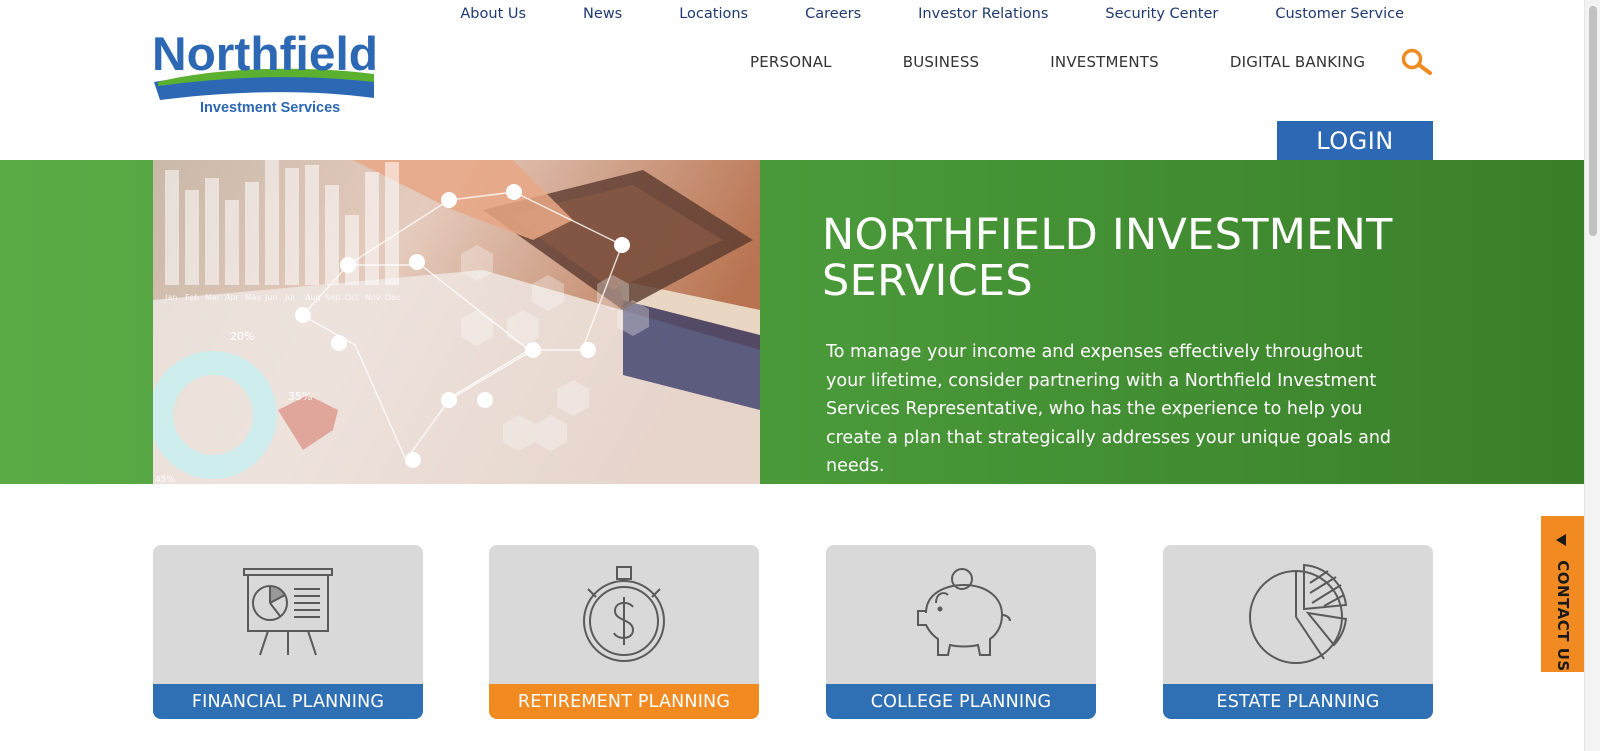  I want to click on scrollbar, so click(1592, 375).